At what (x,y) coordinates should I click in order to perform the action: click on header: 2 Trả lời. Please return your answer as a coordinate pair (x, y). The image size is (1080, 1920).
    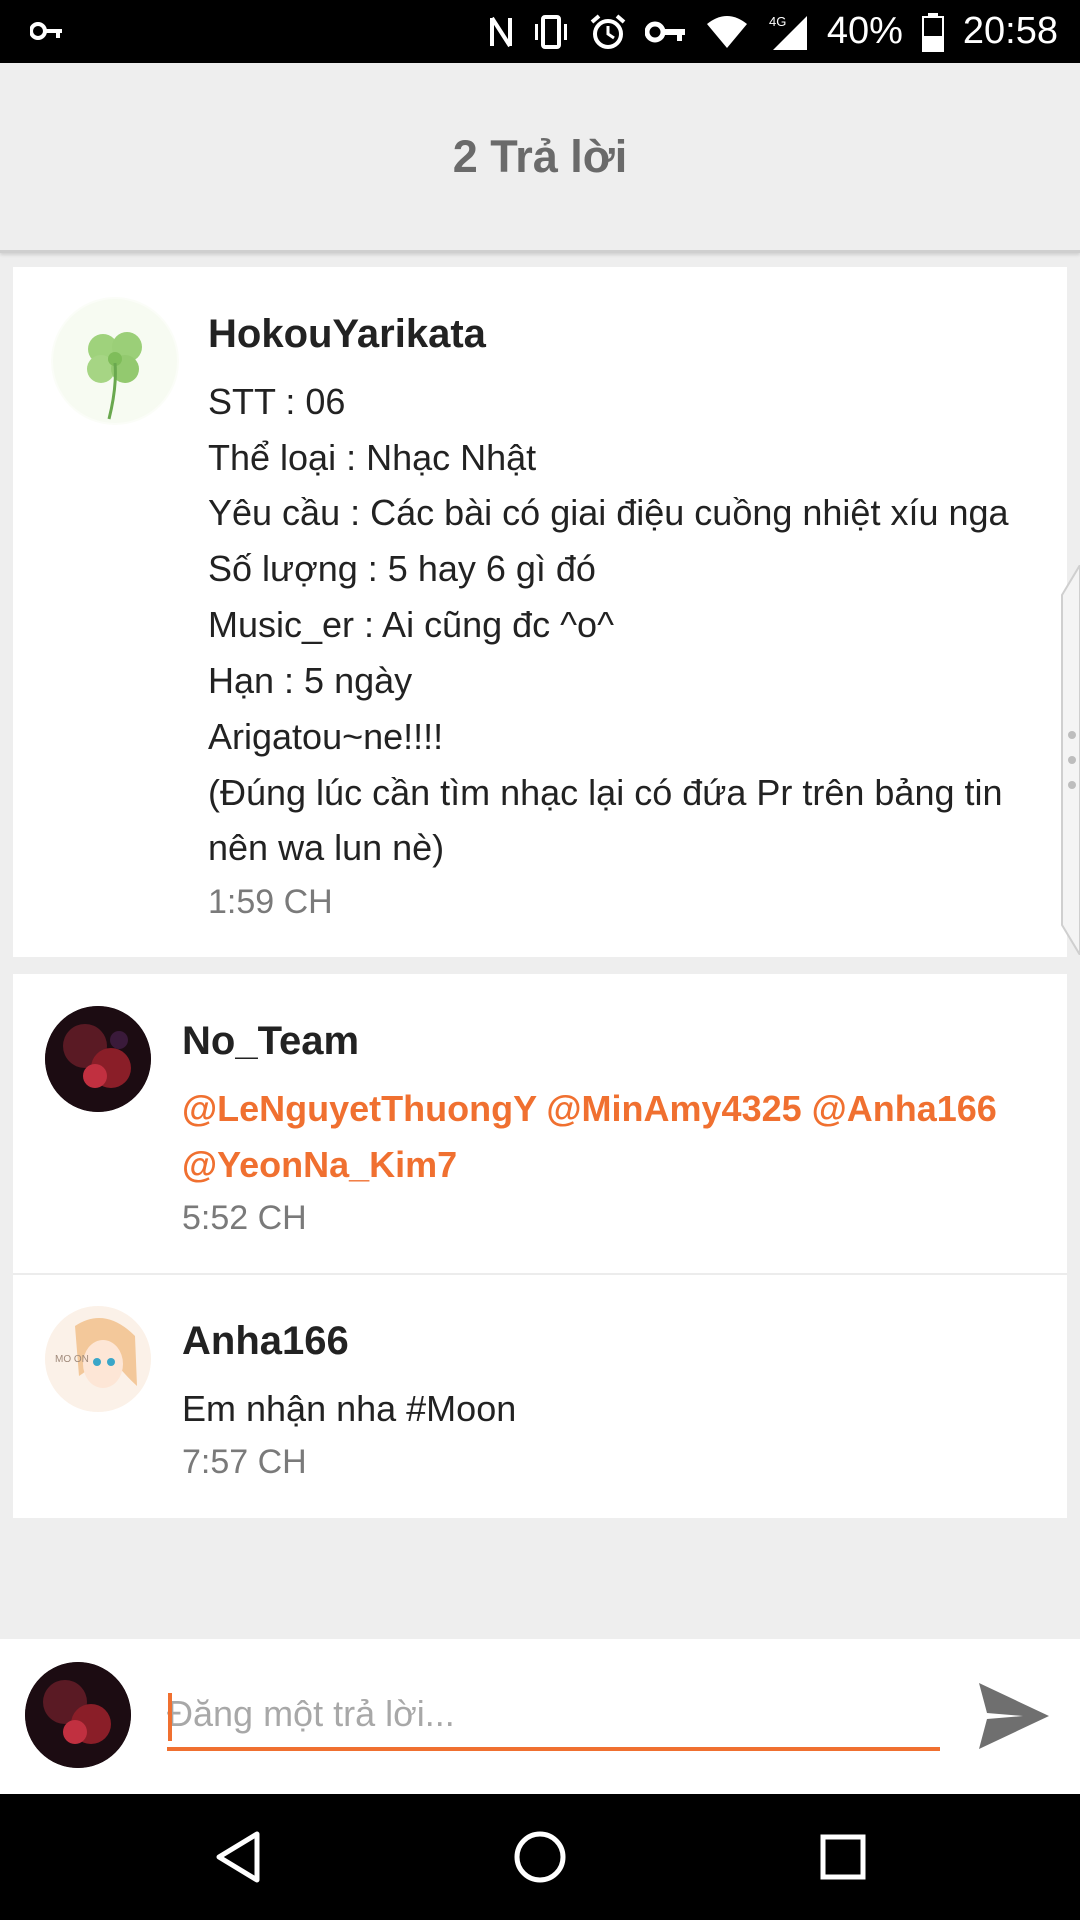
    Looking at the image, I should click on (540, 158).